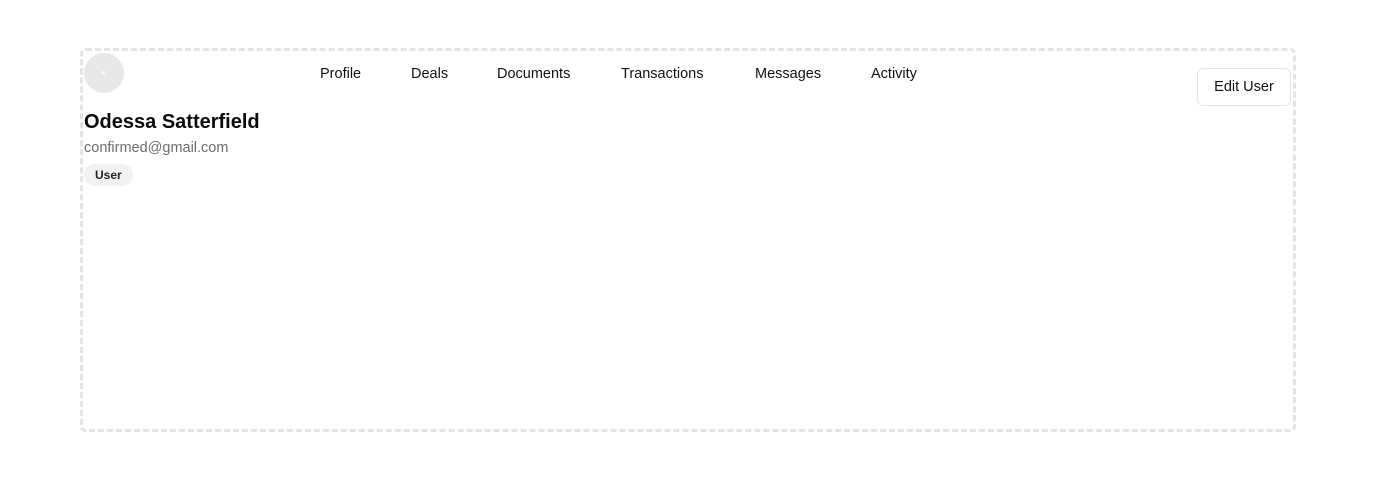 This screenshot has width=1376, height=480. What do you see at coordinates (108, 175) in the screenshot?
I see `role-badge: User` at bounding box center [108, 175].